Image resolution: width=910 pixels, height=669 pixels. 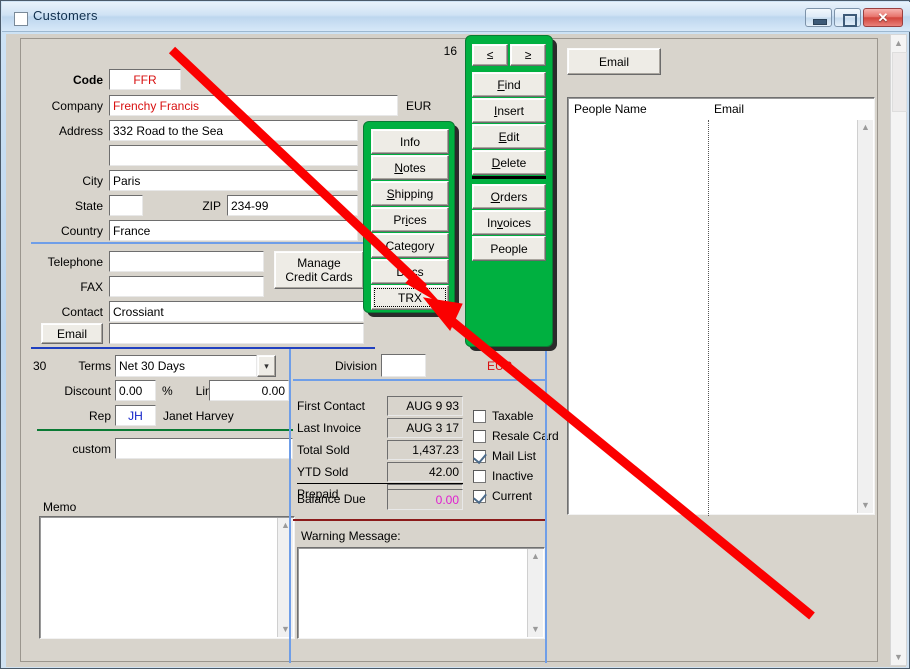 I want to click on city-input, so click(x=233, y=180).